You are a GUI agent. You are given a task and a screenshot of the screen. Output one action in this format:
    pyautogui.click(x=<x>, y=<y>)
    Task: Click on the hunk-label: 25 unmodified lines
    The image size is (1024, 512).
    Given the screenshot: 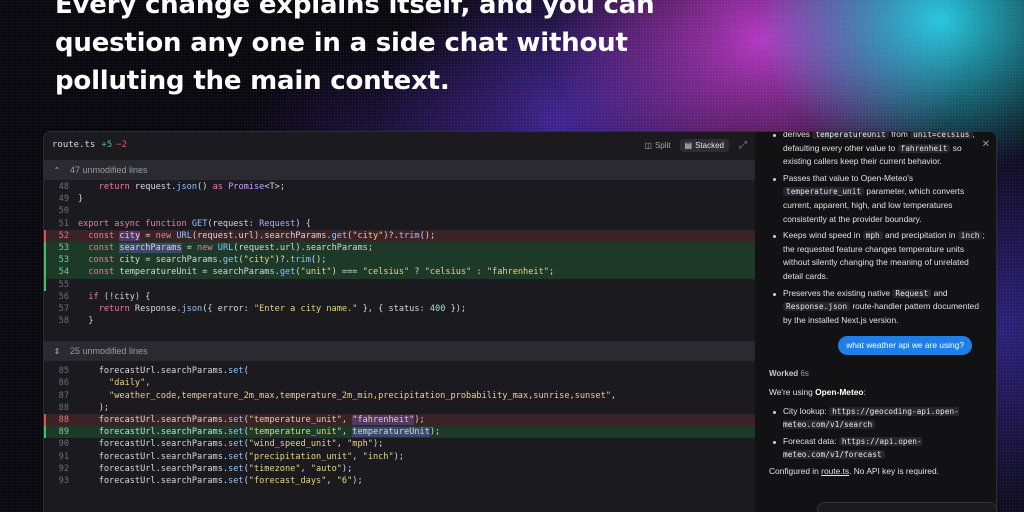 What is the action you would take?
    pyautogui.click(x=109, y=351)
    